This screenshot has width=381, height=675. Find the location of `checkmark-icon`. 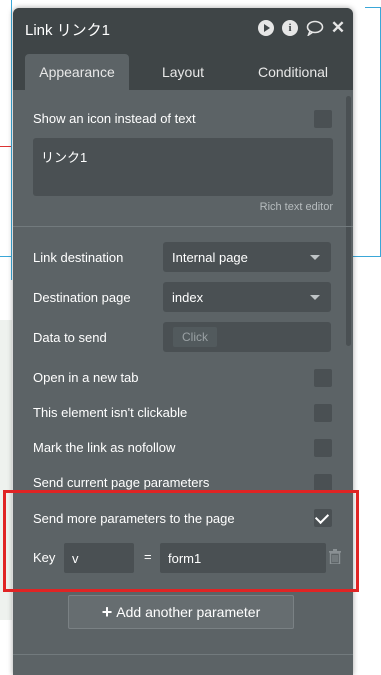

checkmark-icon is located at coordinates (322, 517).